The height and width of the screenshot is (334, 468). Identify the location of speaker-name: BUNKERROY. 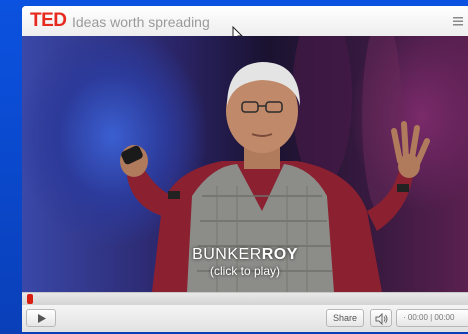
(245, 255).